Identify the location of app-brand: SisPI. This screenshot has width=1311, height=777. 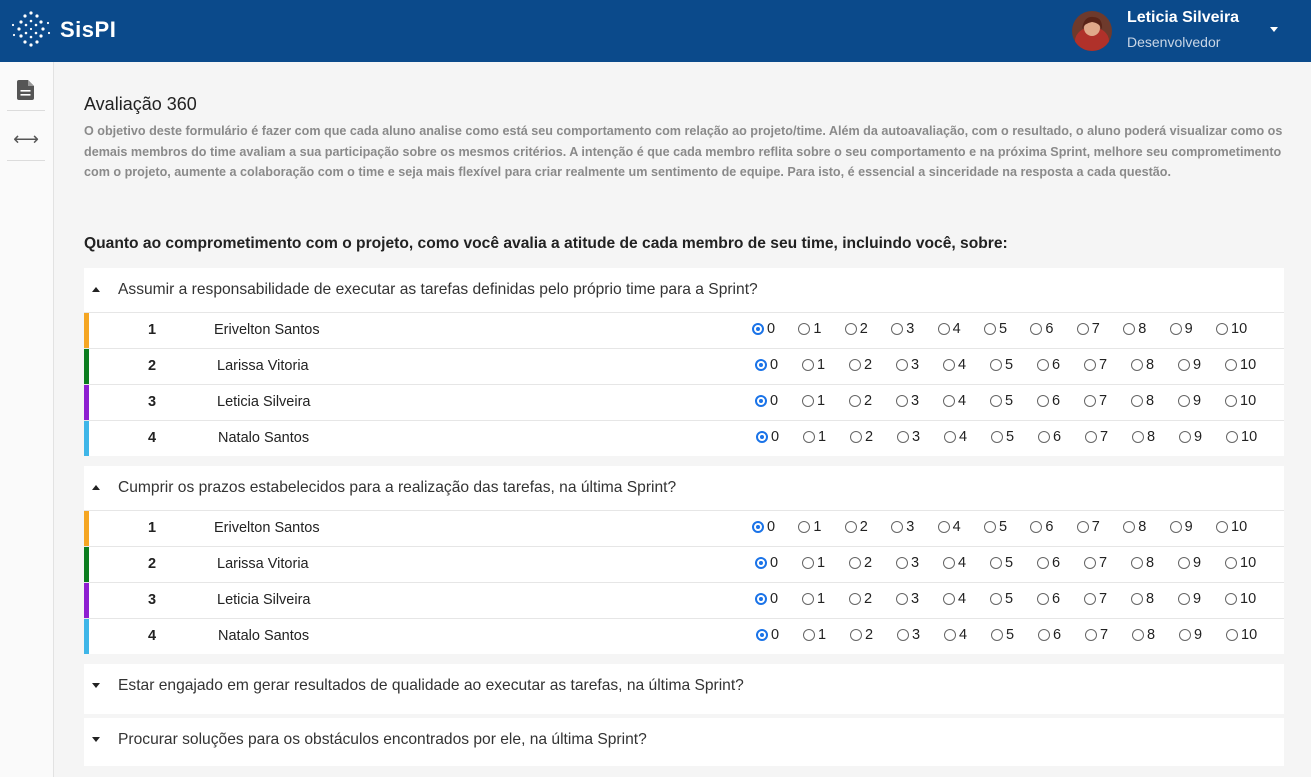
(88, 30).